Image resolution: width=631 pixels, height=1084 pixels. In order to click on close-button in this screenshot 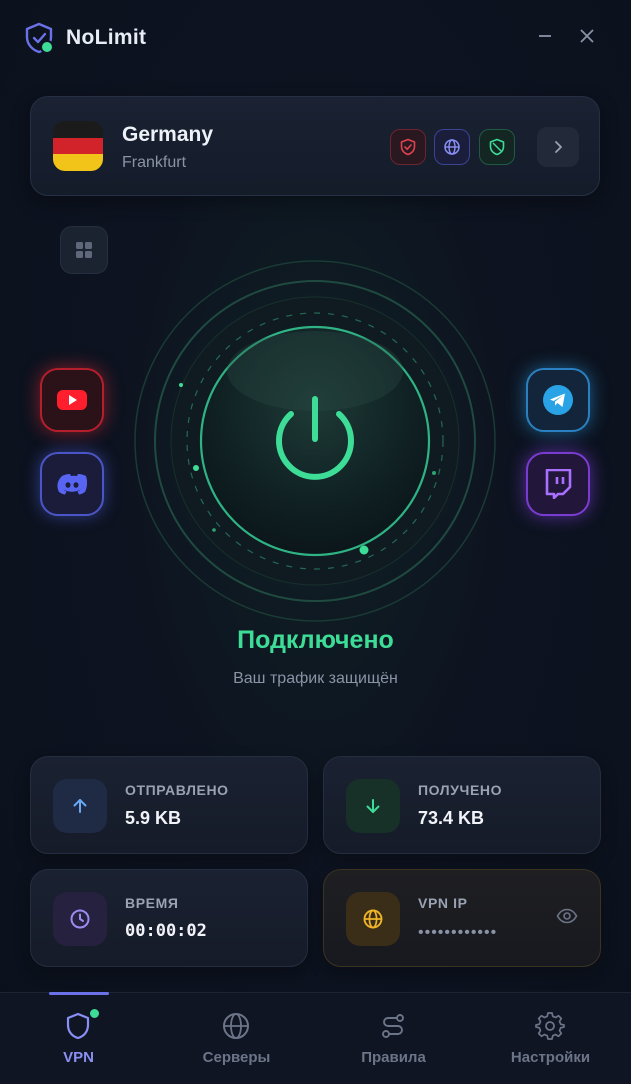, I will do `click(587, 36)`.